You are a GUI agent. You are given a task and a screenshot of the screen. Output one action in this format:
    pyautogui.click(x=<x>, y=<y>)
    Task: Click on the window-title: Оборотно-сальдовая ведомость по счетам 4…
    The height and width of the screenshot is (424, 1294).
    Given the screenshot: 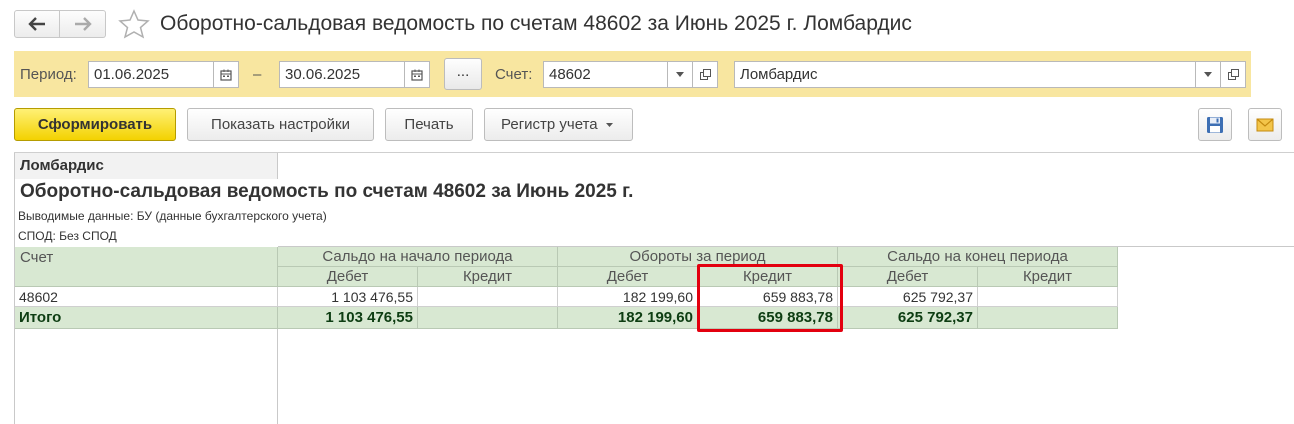 What is the action you would take?
    pyautogui.click(x=536, y=23)
    